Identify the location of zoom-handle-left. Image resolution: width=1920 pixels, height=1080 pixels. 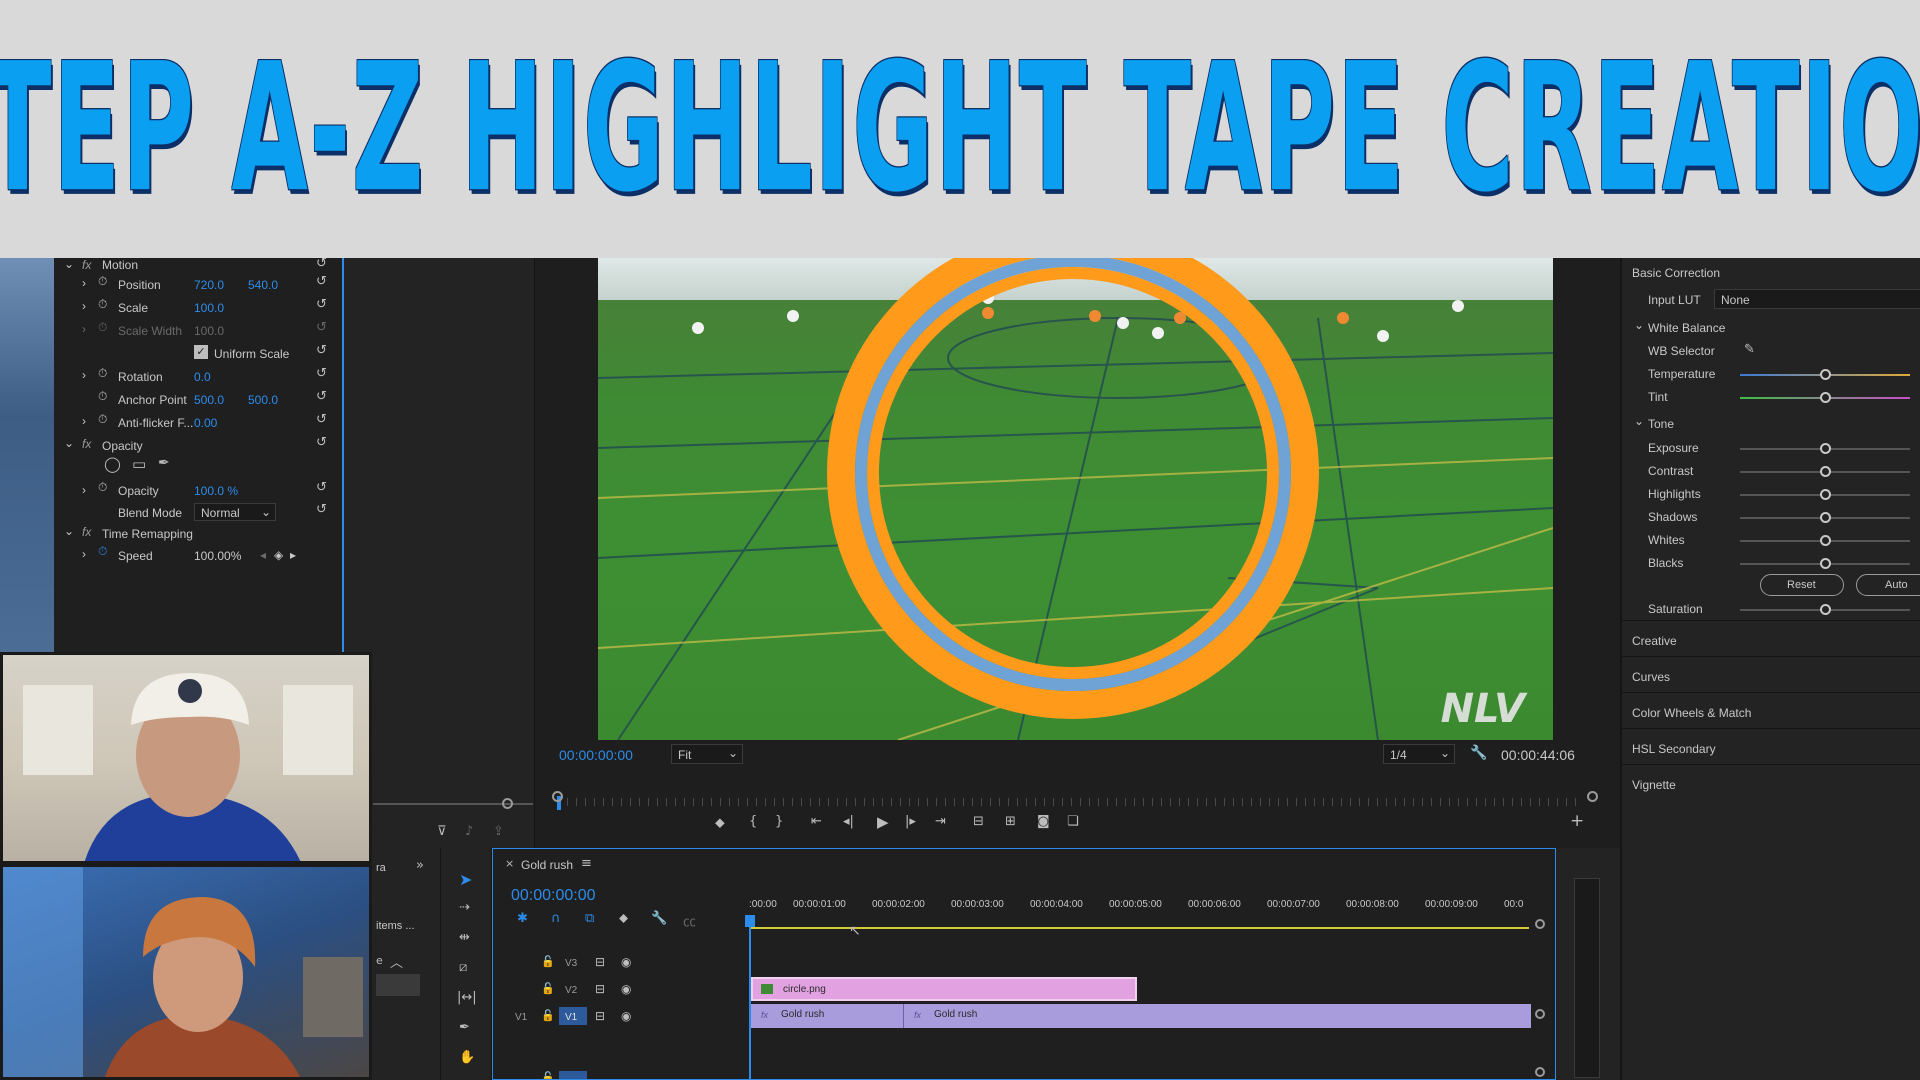
(557, 796).